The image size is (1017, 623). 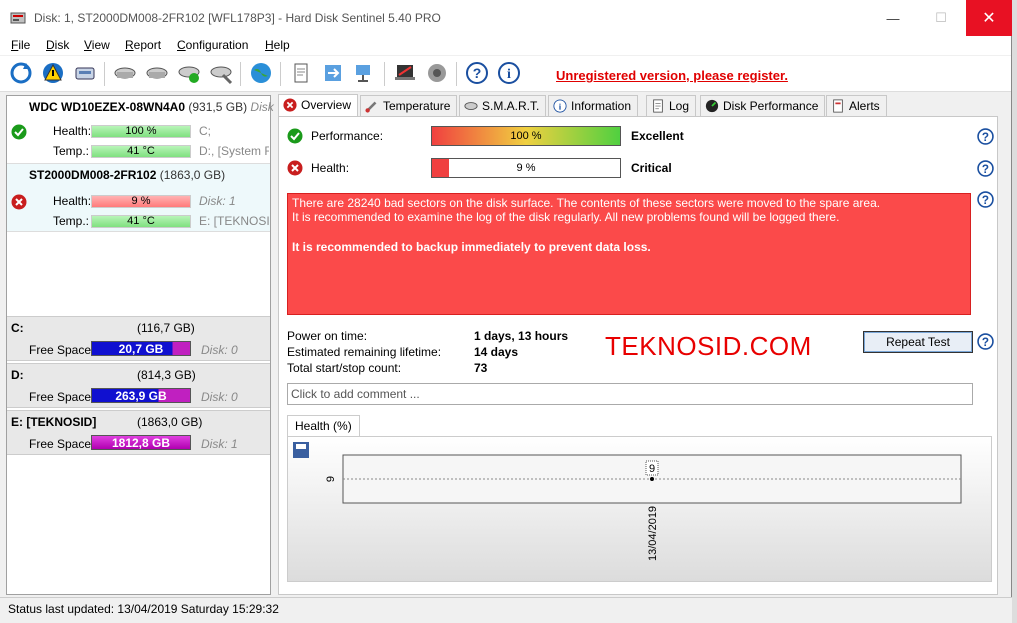 What do you see at coordinates (409, 106) in the screenshot?
I see `tab-temperature: Temperature` at bounding box center [409, 106].